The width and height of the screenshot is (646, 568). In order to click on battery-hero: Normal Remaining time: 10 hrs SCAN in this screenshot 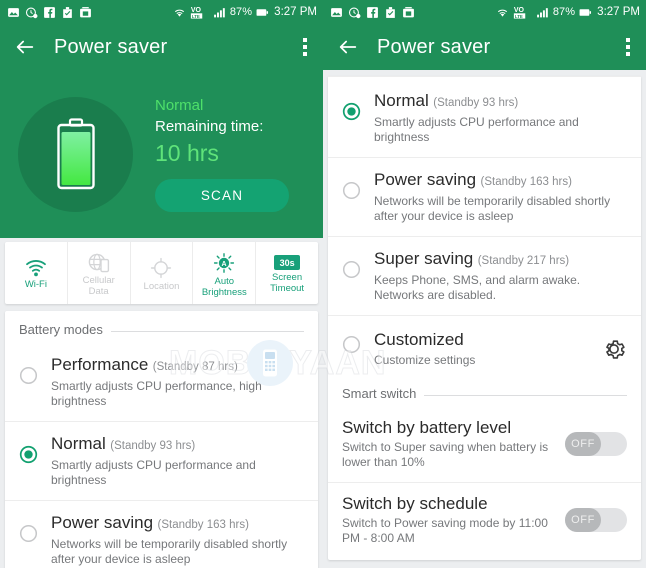, I will do `click(161, 154)`.